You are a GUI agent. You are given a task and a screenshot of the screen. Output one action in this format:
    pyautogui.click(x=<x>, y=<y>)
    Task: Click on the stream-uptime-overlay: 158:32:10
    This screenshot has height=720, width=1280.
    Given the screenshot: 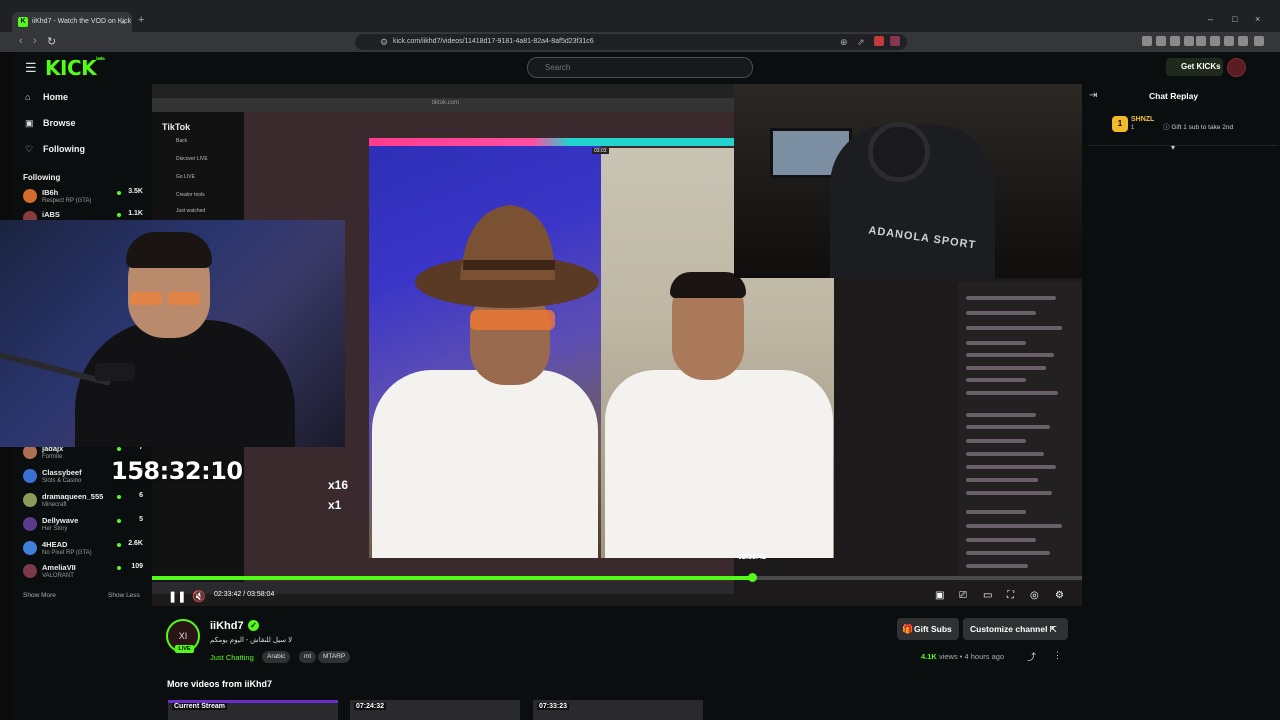 What is the action you would take?
    pyautogui.click(x=177, y=471)
    